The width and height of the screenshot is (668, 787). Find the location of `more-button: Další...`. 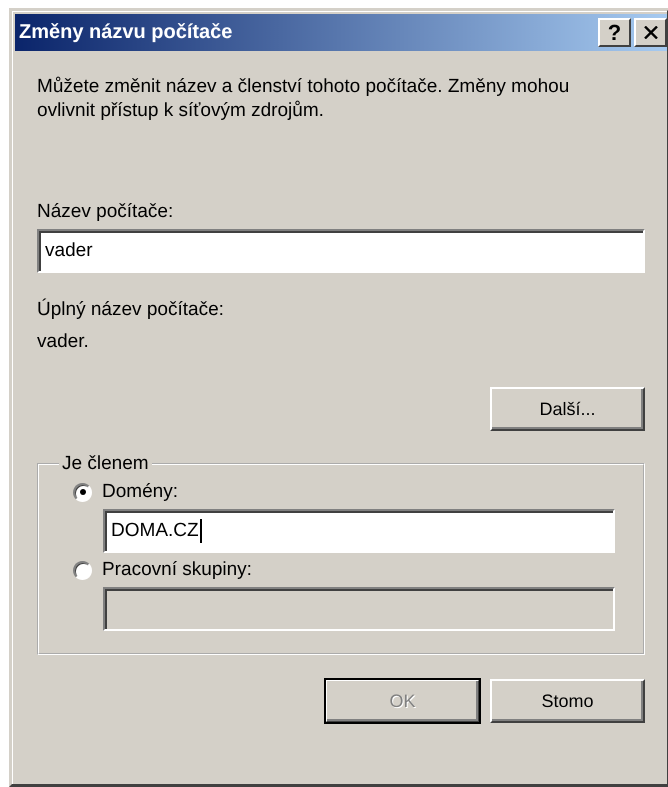

more-button: Další... is located at coordinates (567, 409).